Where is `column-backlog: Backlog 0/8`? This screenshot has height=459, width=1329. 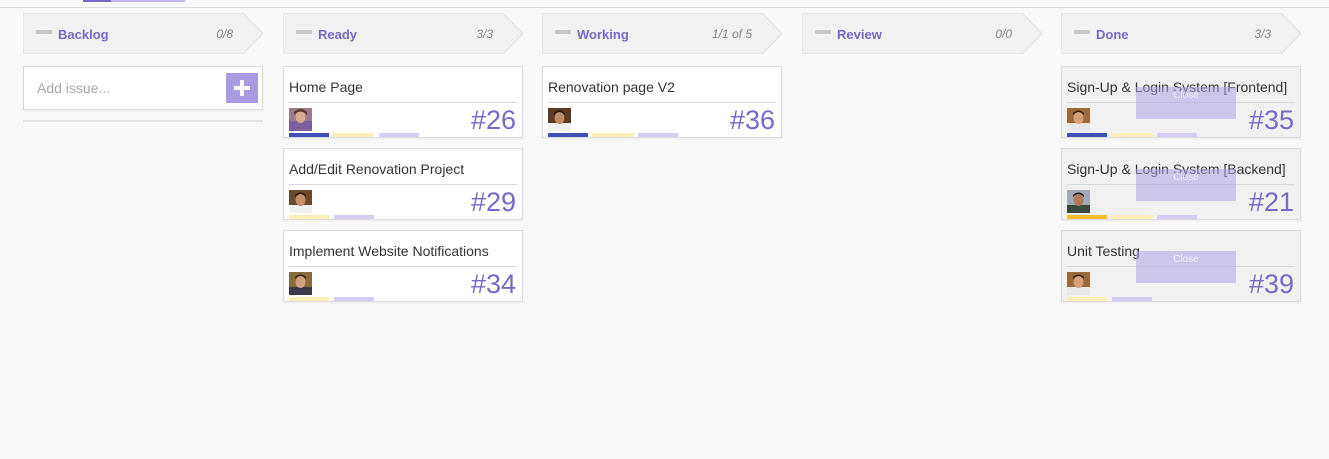
column-backlog: Backlog 0/8 is located at coordinates (143, 67).